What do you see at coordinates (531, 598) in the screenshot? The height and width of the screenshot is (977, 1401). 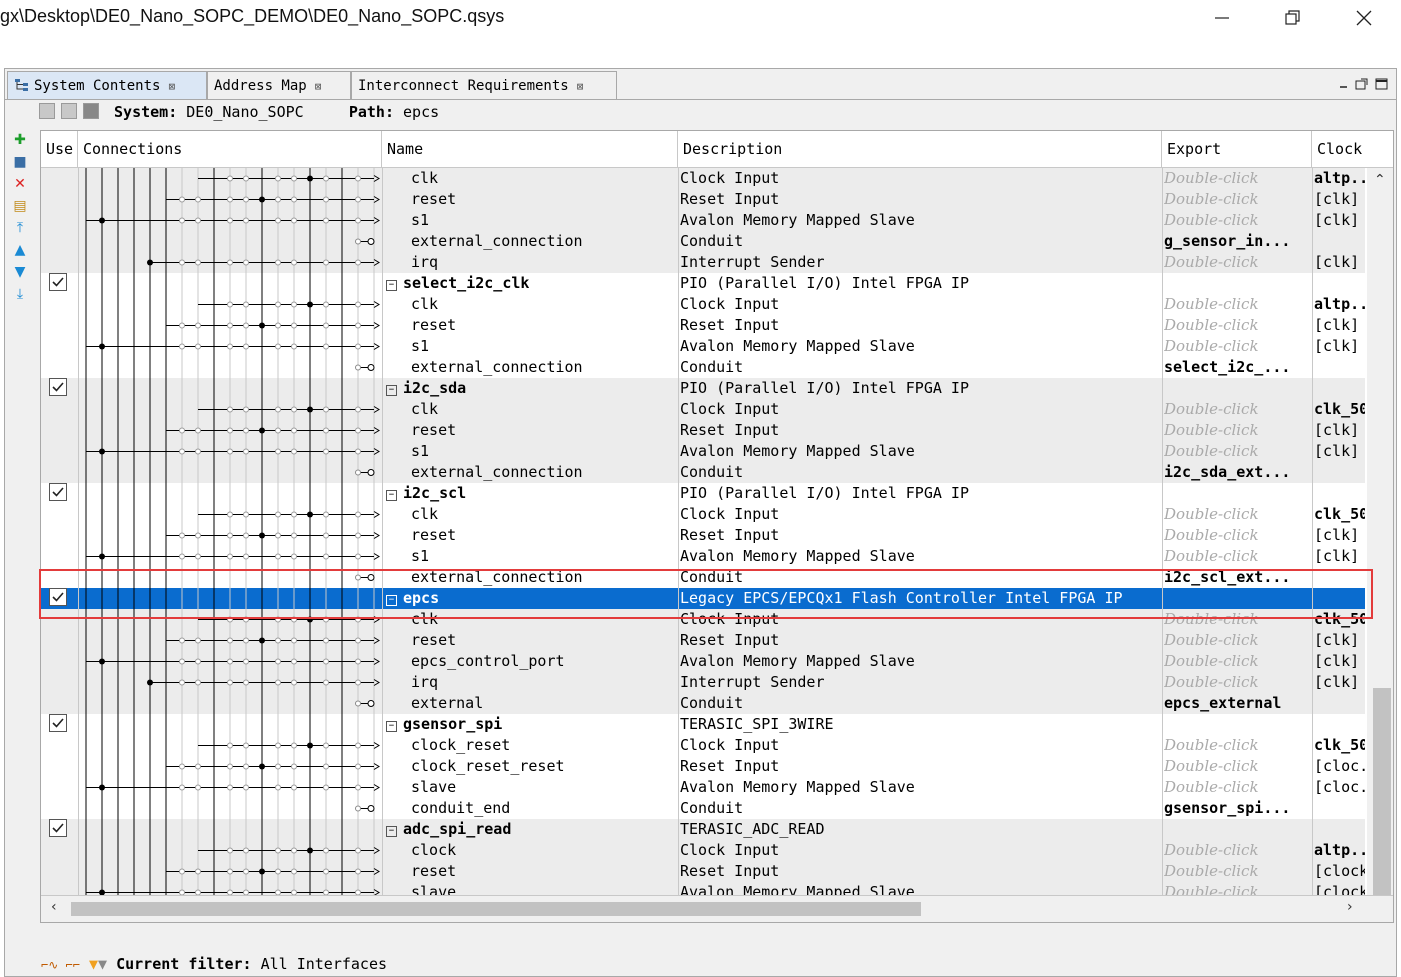 I see `component-name: − epcs` at bounding box center [531, 598].